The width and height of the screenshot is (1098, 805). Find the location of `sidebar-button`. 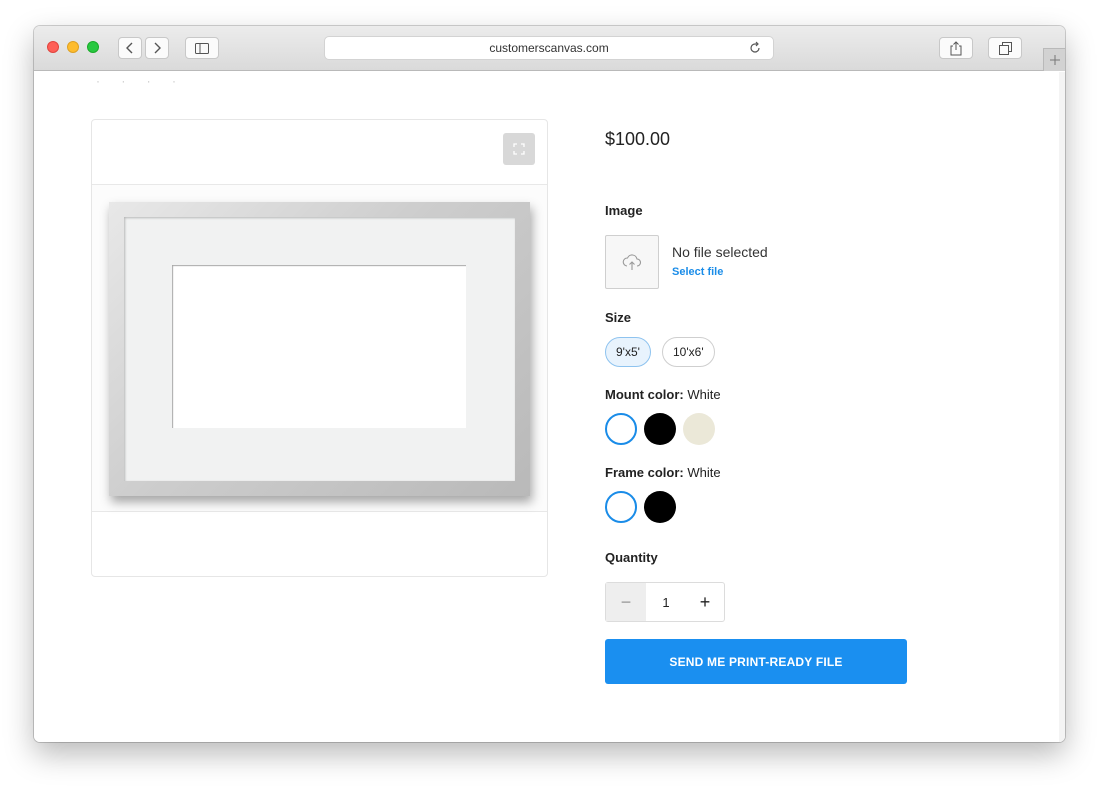

sidebar-button is located at coordinates (202, 48).